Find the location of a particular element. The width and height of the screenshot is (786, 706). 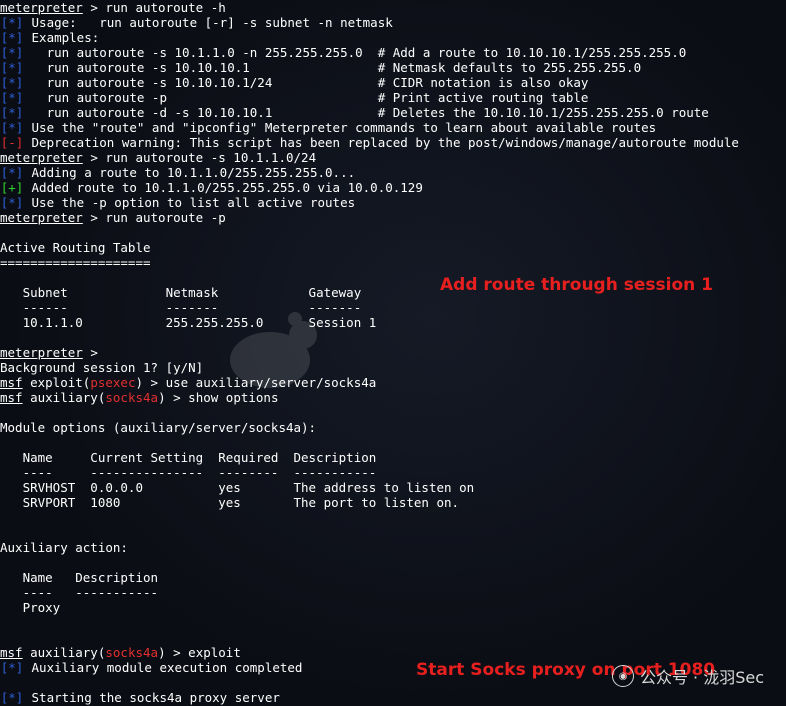

terminal-line: ---- ----------- is located at coordinates (79, 592).